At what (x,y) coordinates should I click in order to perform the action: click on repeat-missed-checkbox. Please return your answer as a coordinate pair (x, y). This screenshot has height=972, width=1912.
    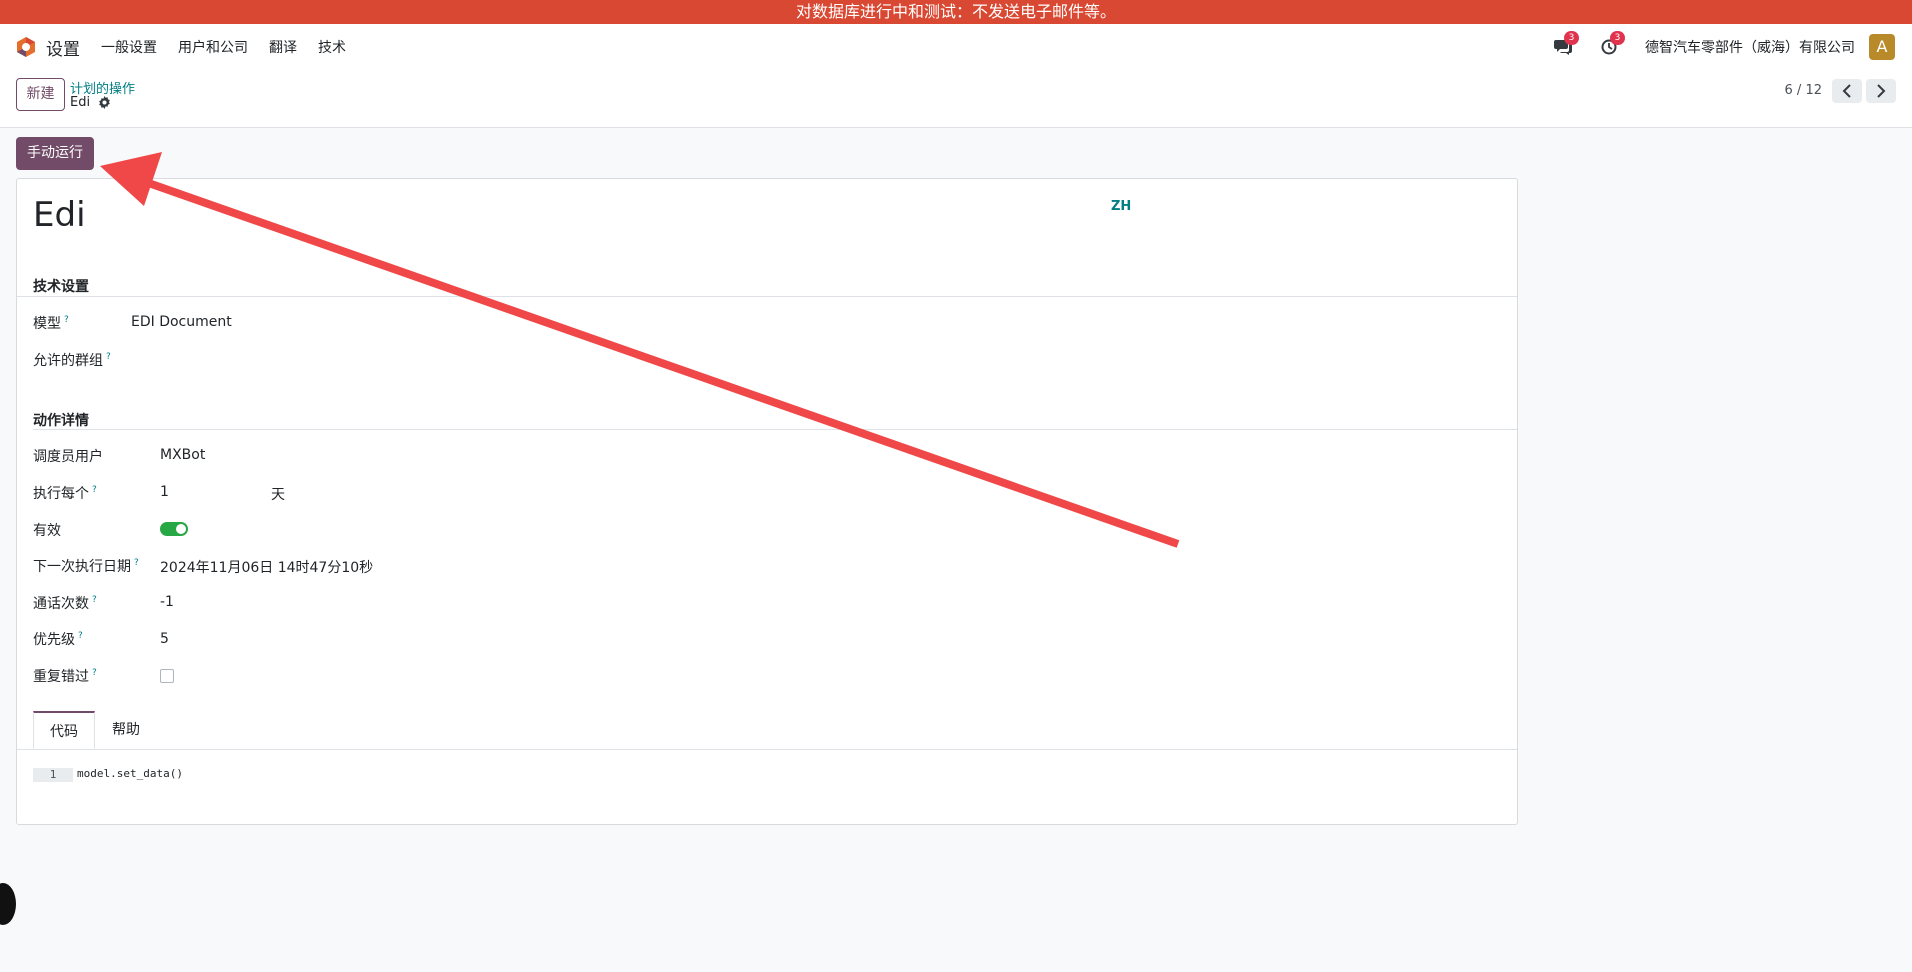
    Looking at the image, I should click on (167, 676).